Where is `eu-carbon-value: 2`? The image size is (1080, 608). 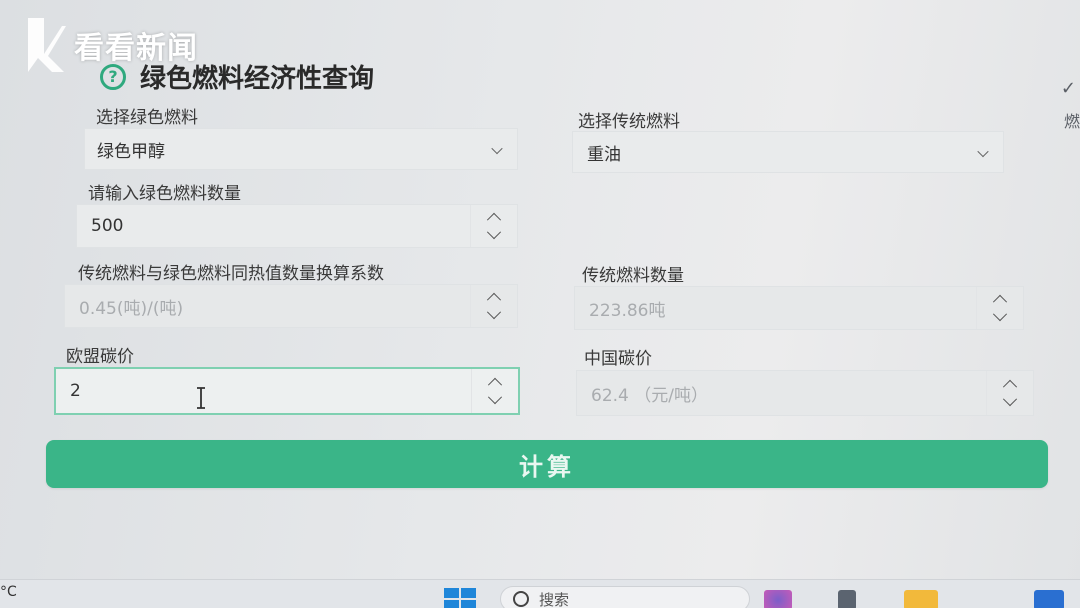 eu-carbon-value: 2 is located at coordinates (75, 391).